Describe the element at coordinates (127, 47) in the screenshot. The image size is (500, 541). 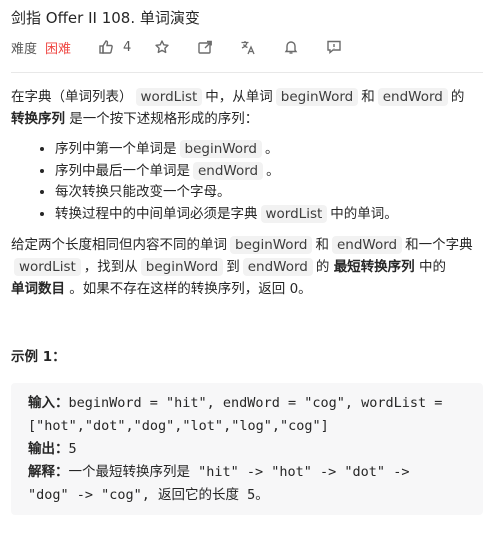
I see `like-count: 4` at that location.